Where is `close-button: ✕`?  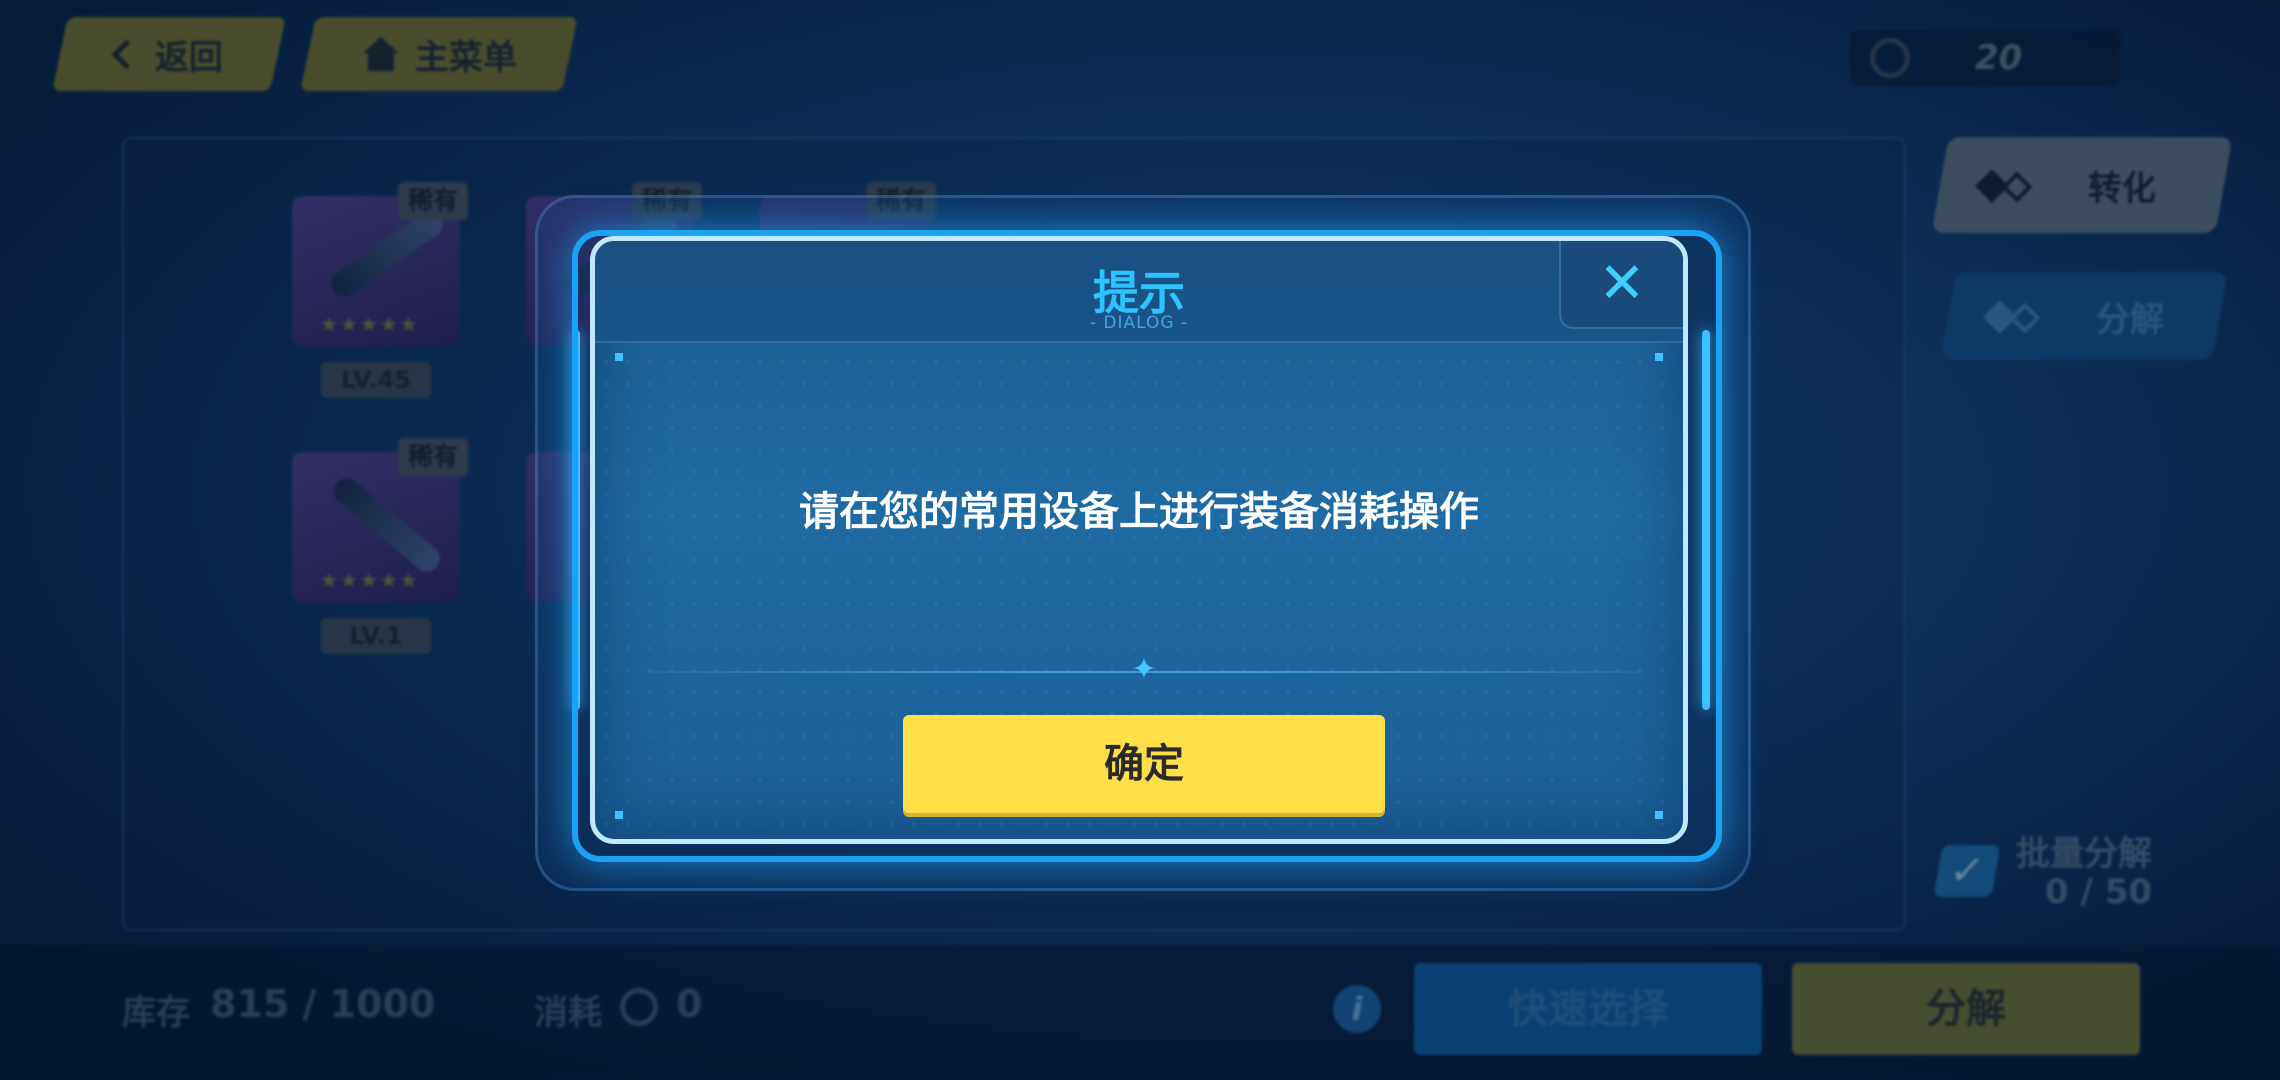 close-button: ✕ is located at coordinates (1621, 285).